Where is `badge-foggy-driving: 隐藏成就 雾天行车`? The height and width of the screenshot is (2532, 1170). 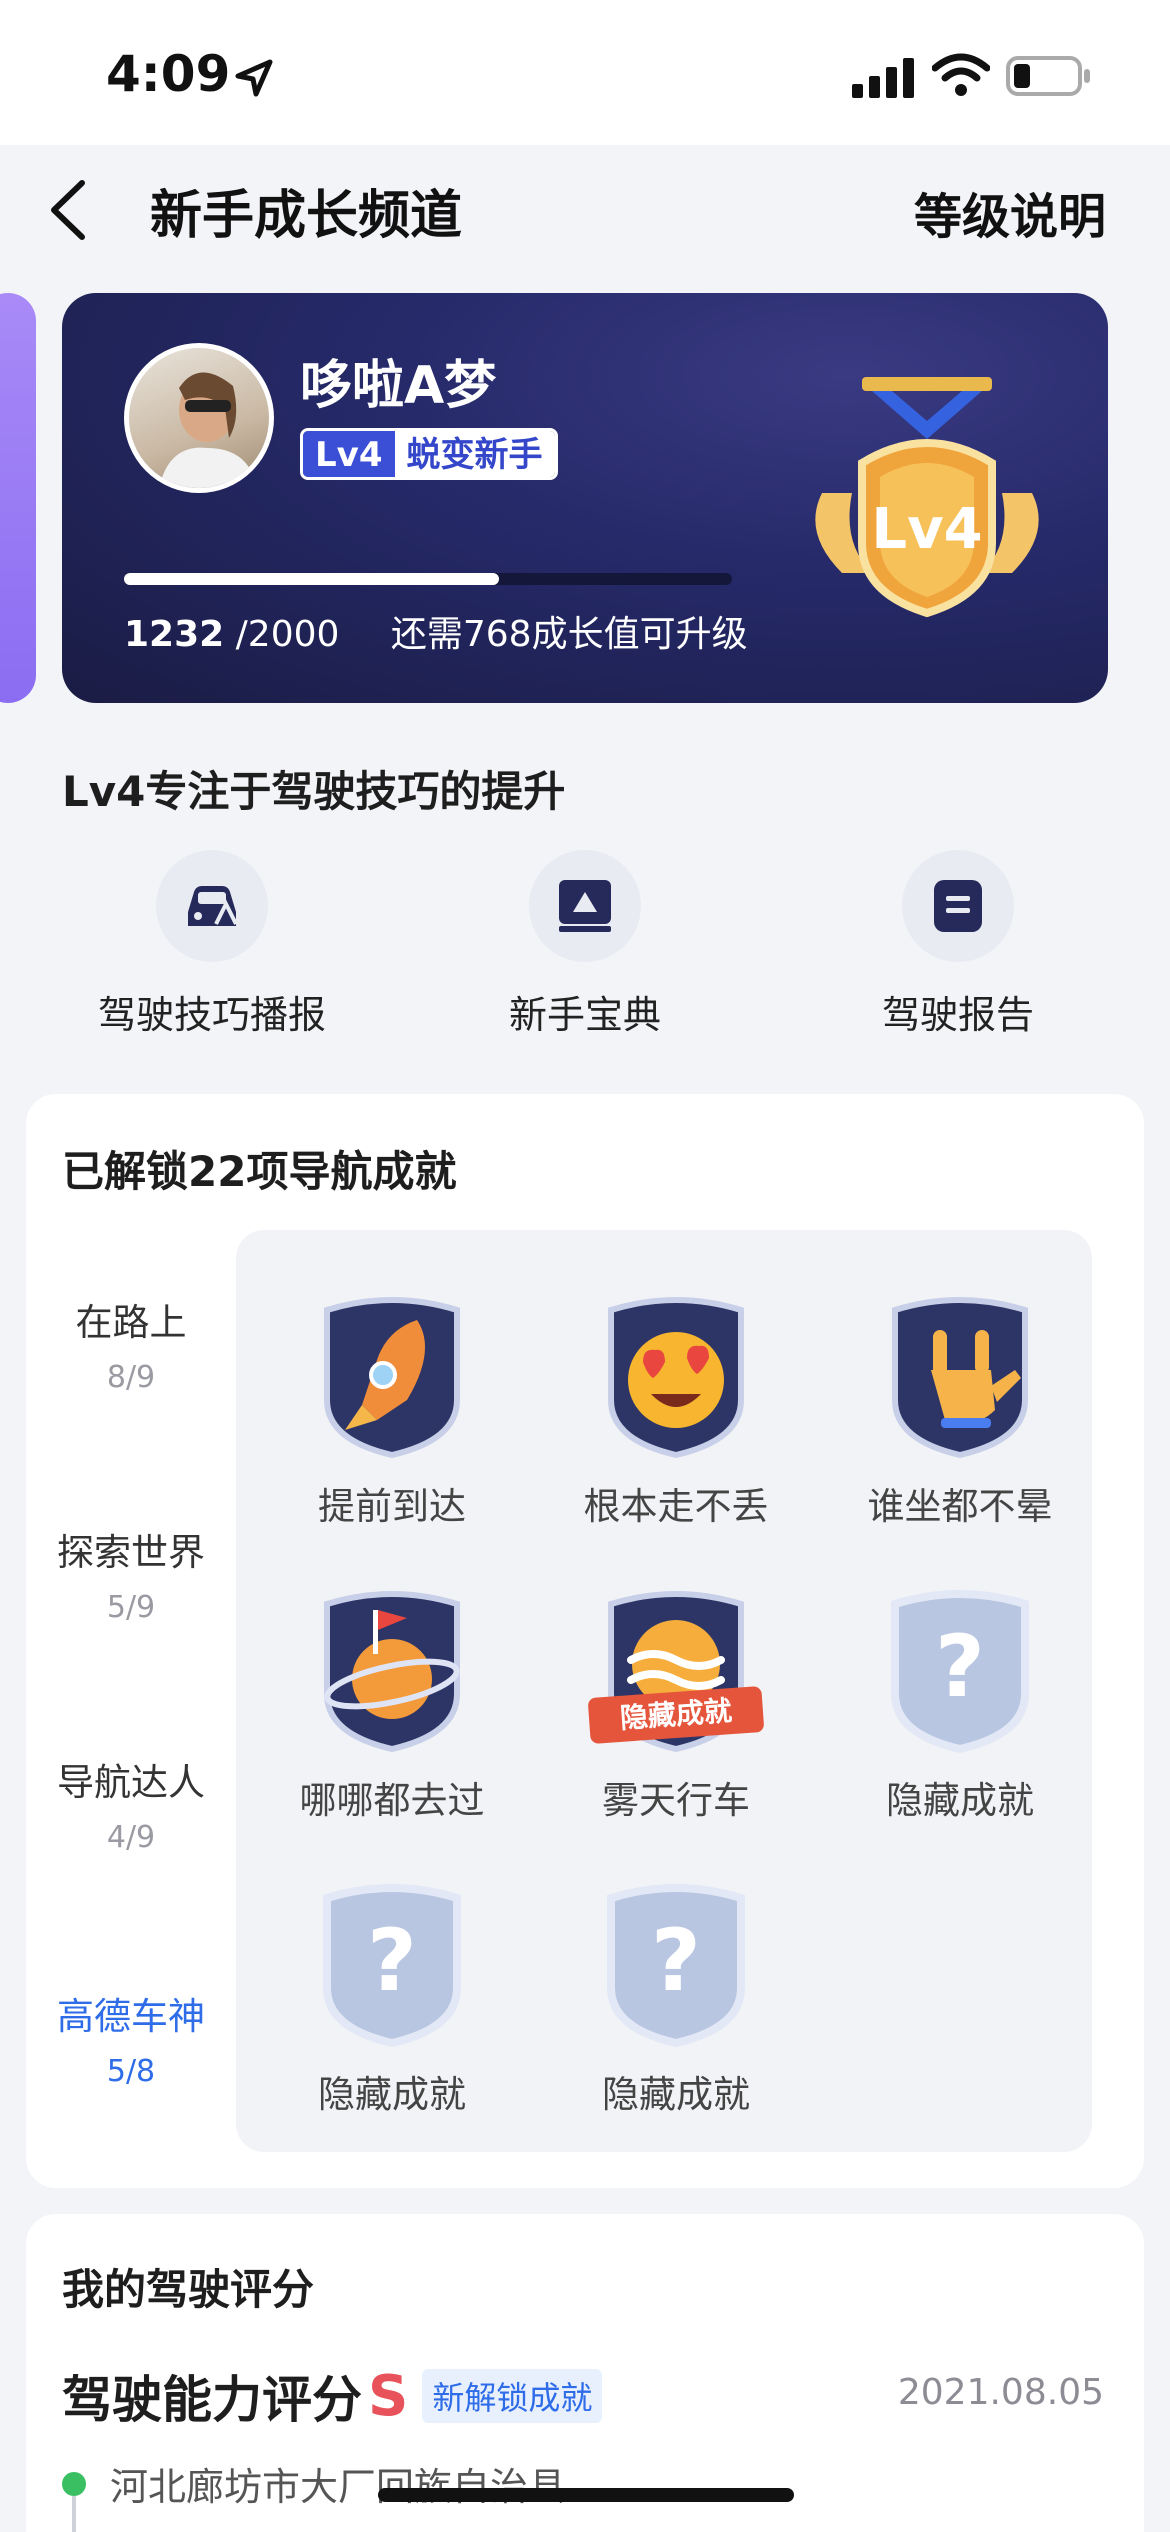 badge-foggy-driving: 隐藏成就 雾天行车 is located at coordinates (676, 1704).